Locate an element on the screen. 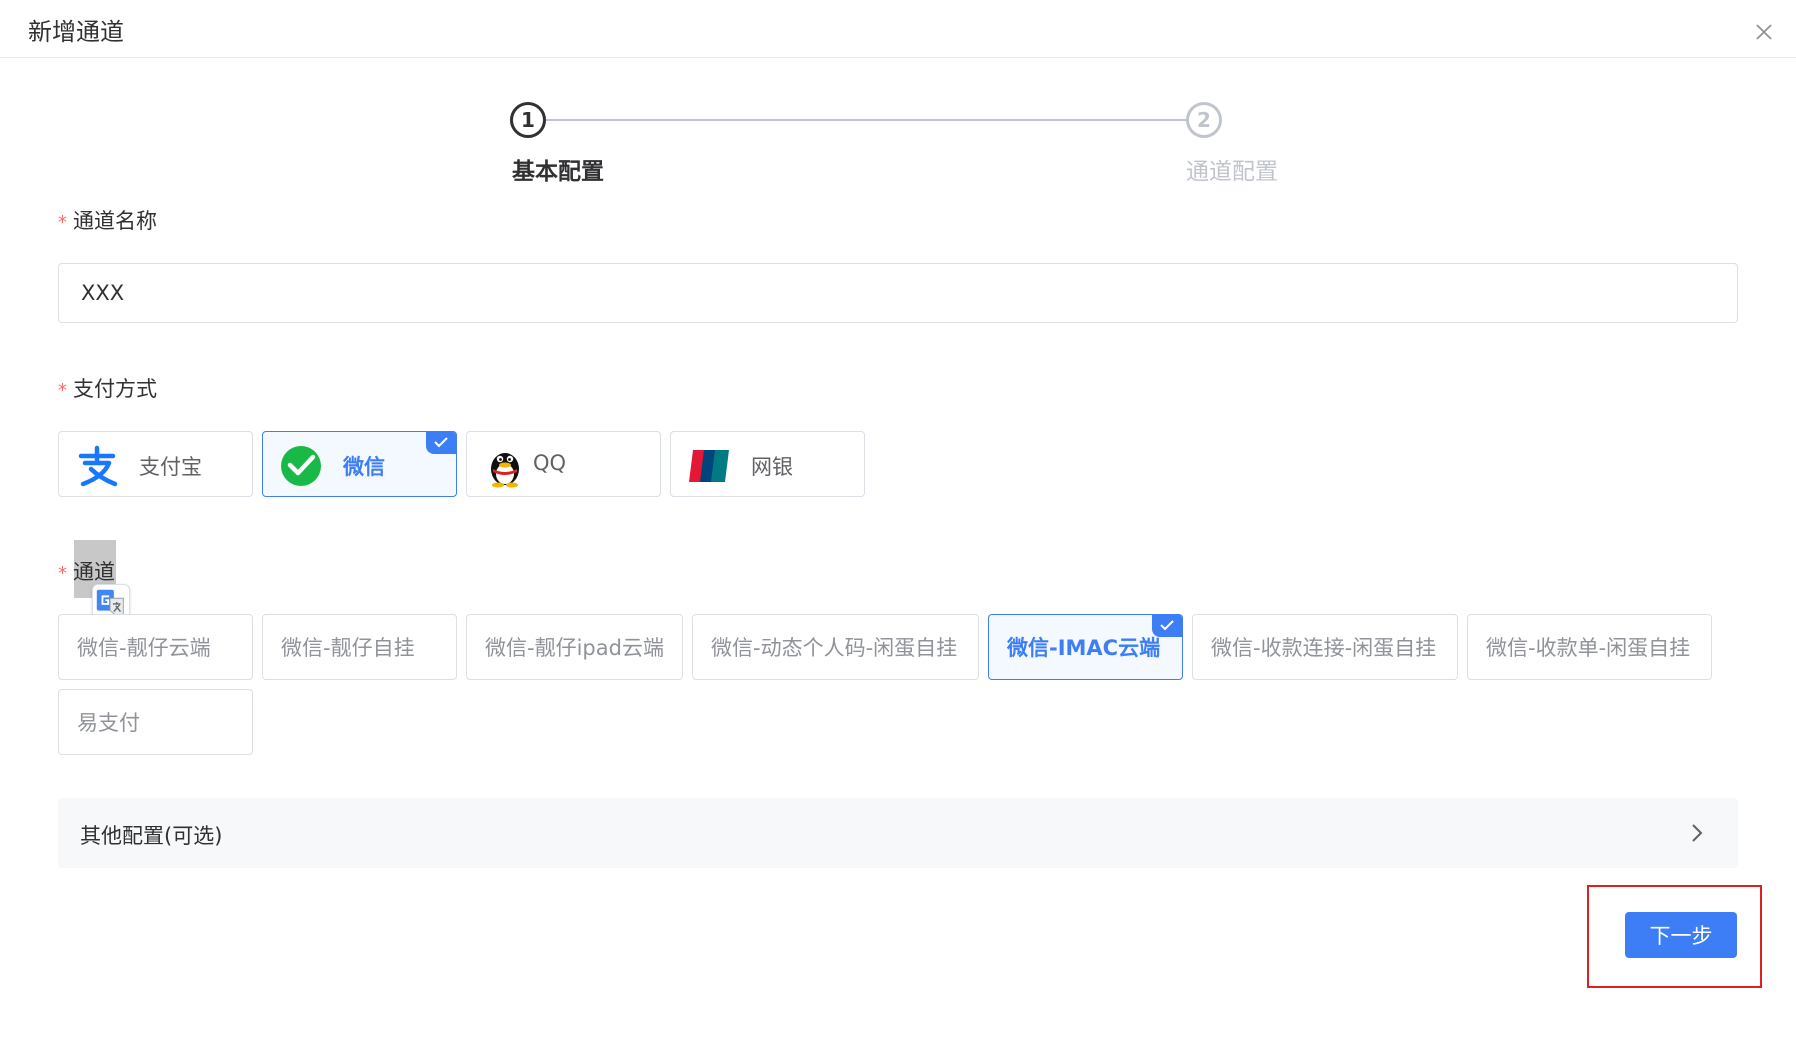  payment-option-label: QQ is located at coordinates (550, 463).